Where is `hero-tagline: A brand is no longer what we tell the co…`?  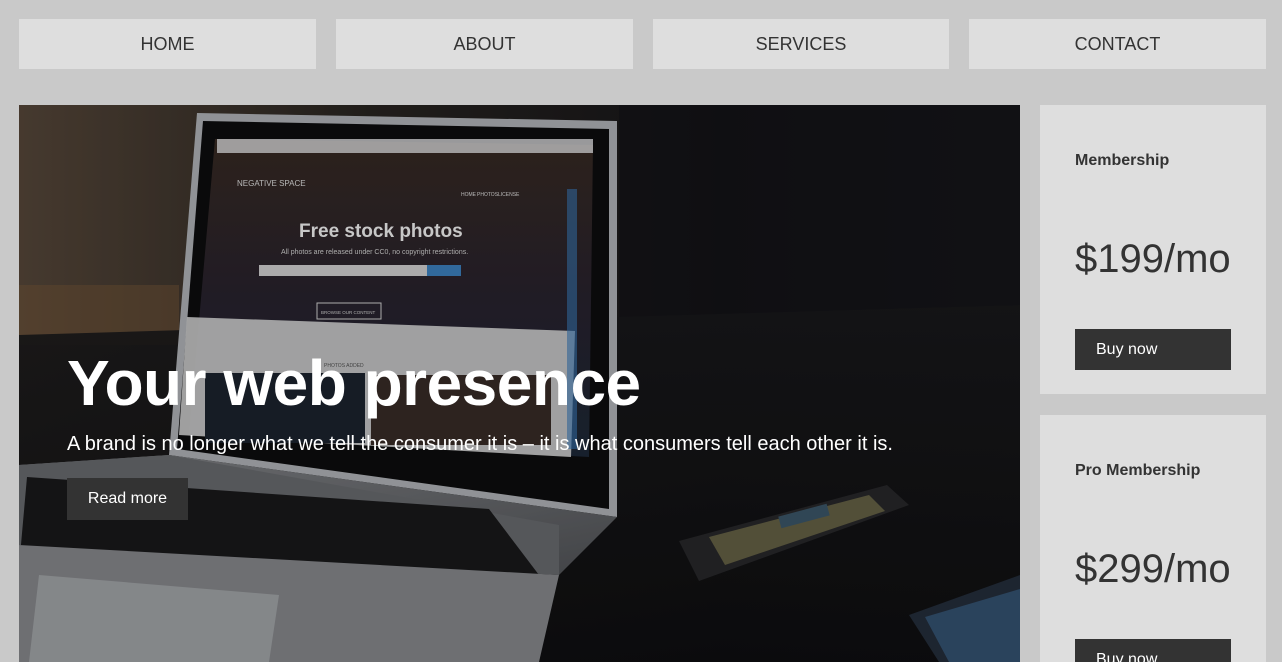
hero-tagline: A brand is no longer what we tell the co… is located at coordinates (480, 444).